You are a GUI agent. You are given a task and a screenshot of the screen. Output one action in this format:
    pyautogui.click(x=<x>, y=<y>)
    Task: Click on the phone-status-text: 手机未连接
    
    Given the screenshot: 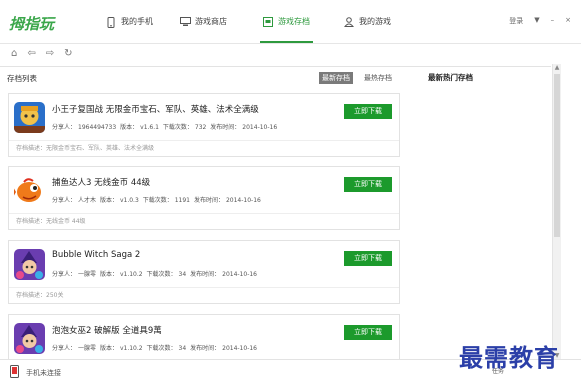 What is the action you would take?
    pyautogui.click(x=43, y=373)
    